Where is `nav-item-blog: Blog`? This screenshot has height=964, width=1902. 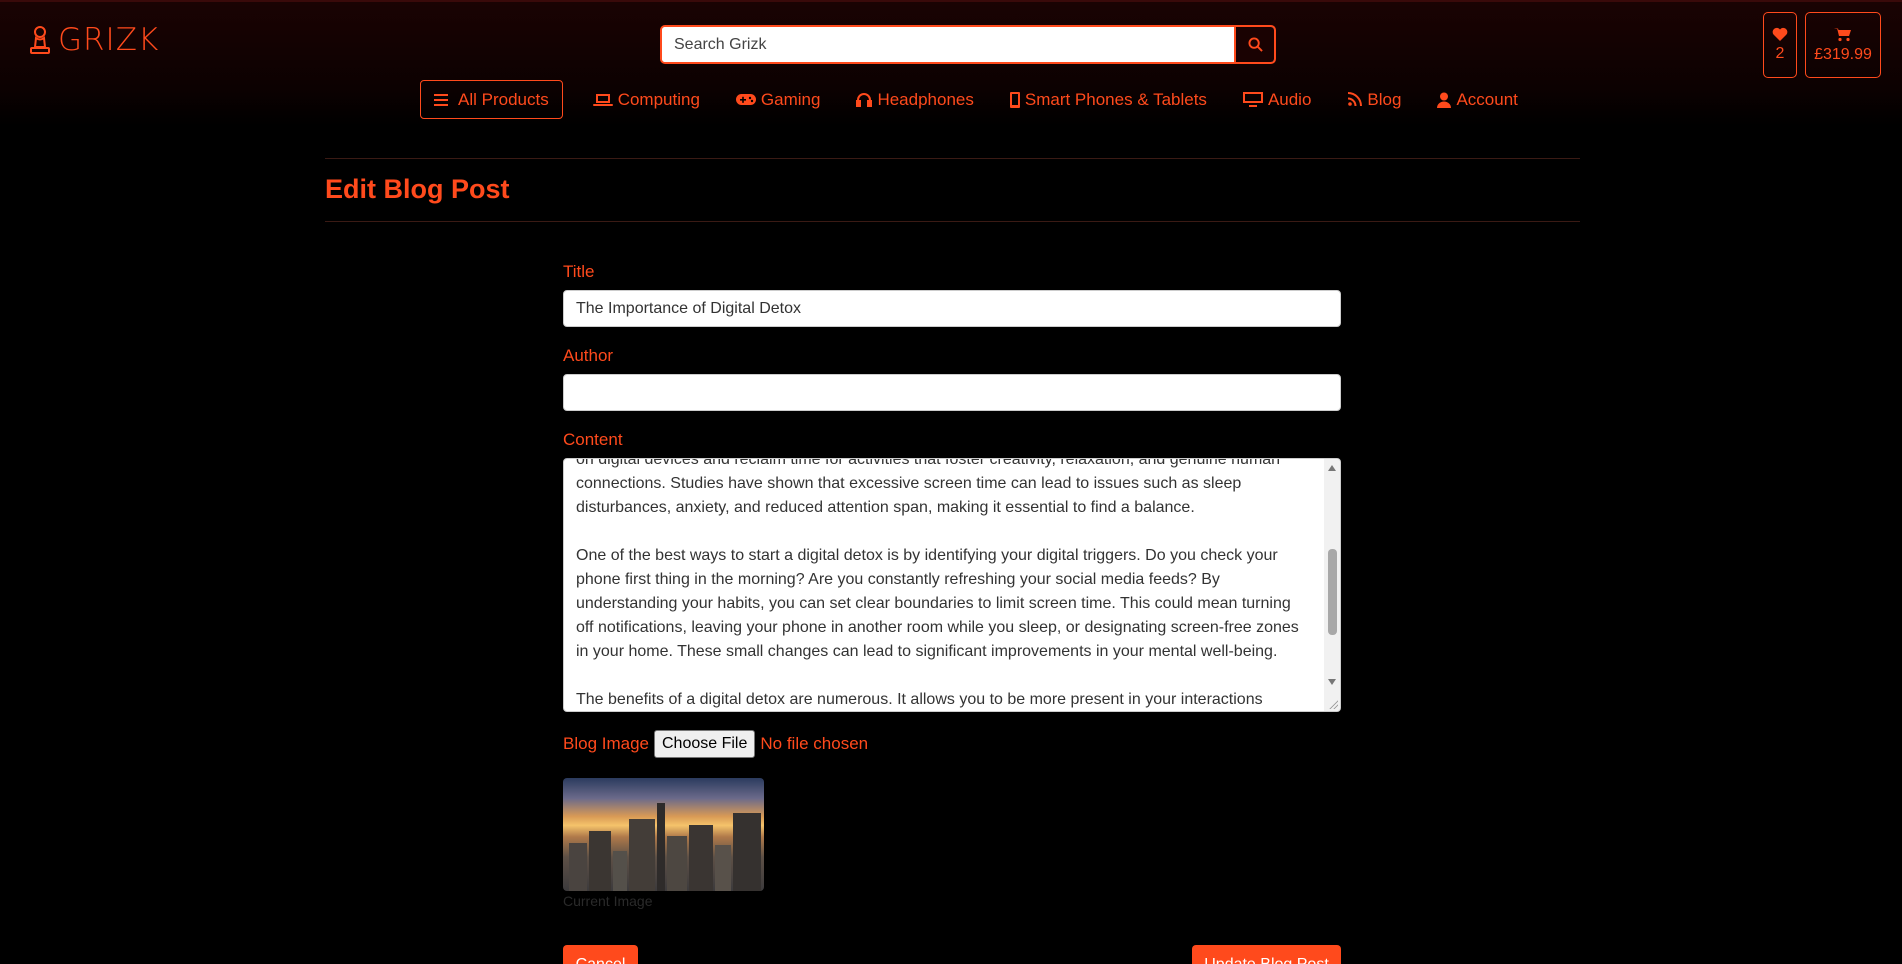
nav-item-blog: Blog is located at coordinates (1374, 100).